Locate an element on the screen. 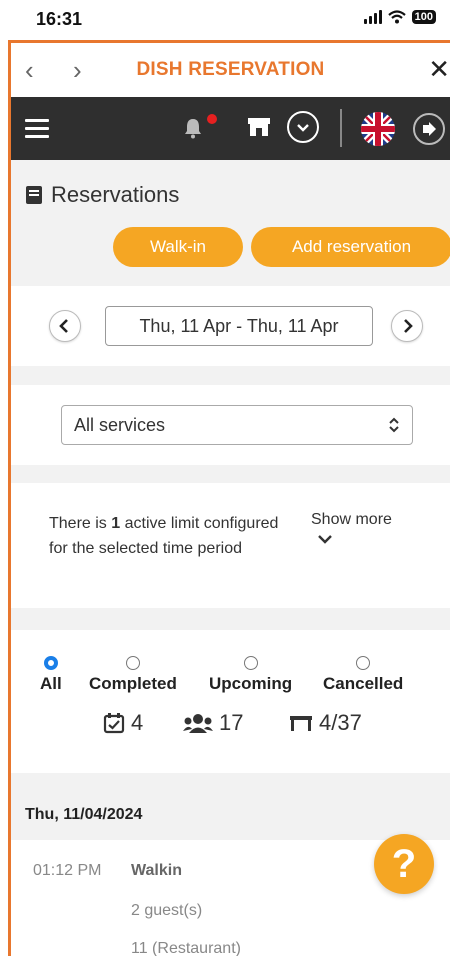  logout-icon is located at coordinates (429, 129).